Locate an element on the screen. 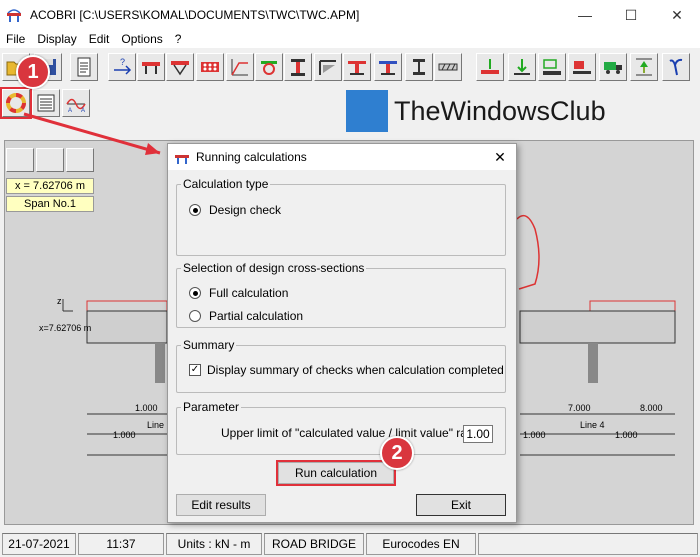 The image size is (700, 557). report-button is located at coordinates (46, 103).